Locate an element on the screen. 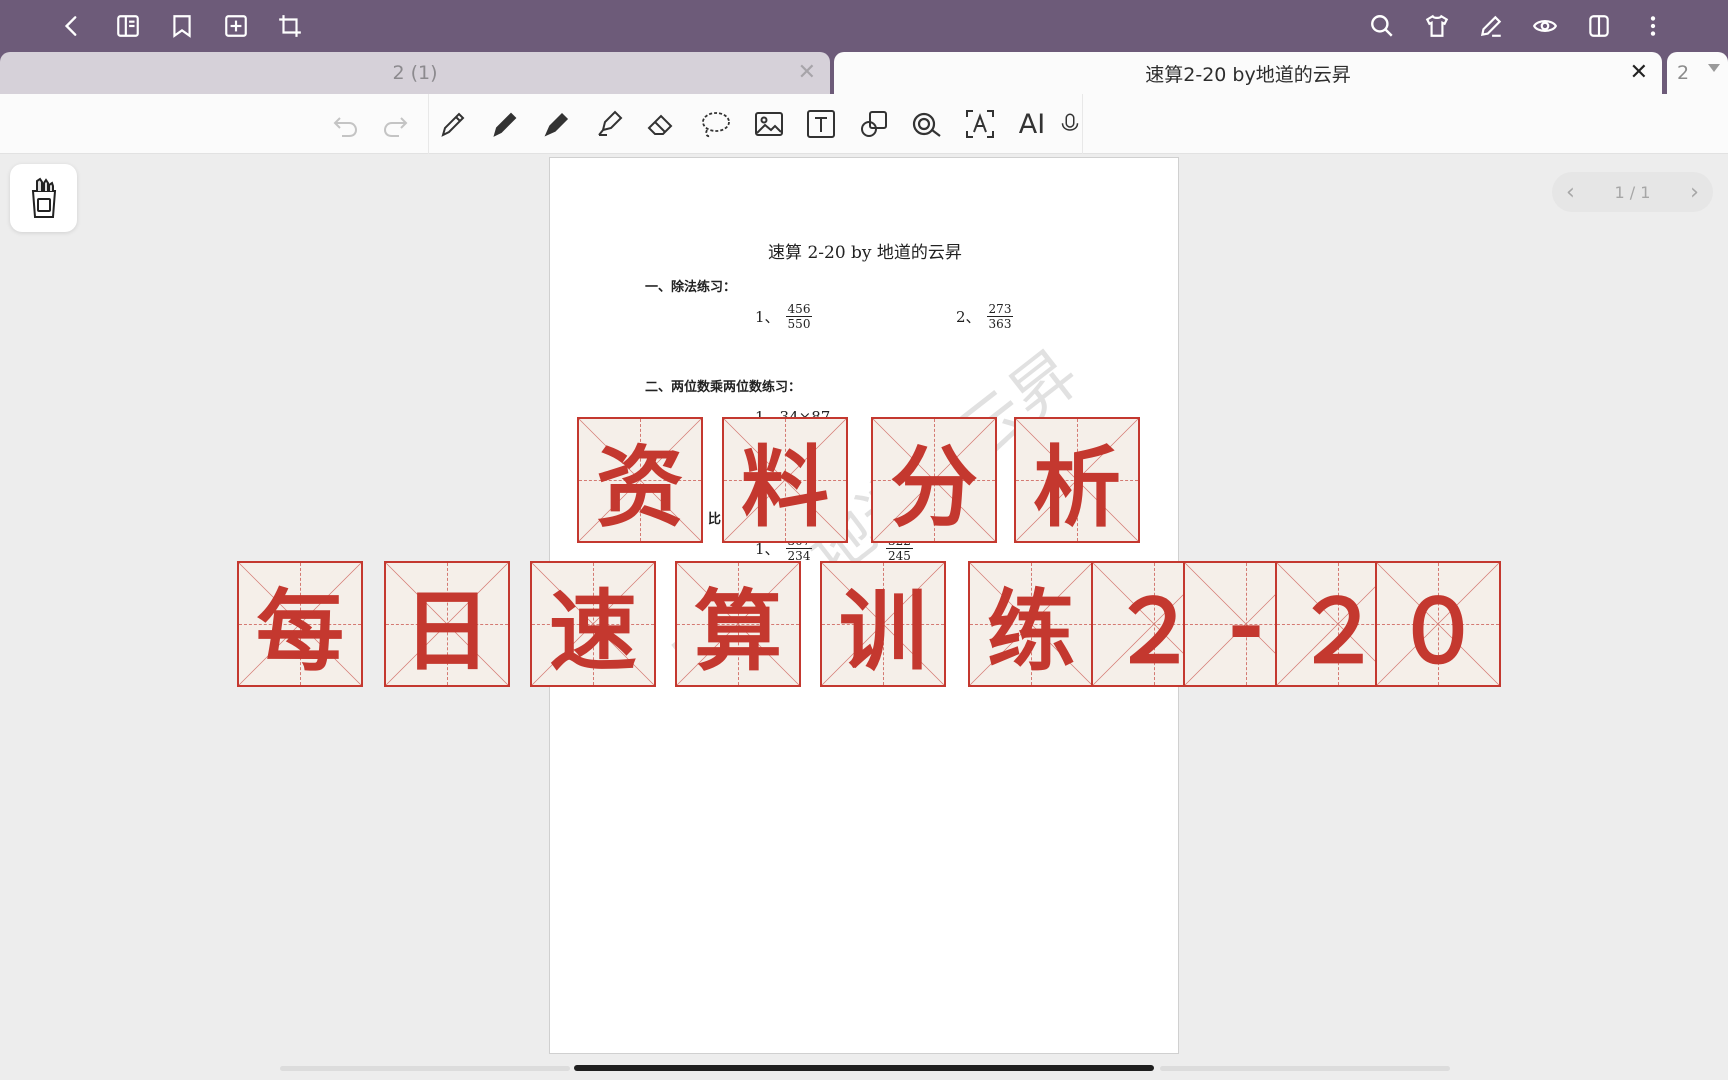 This screenshot has width=1728, height=1080. eraser-icon is located at coordinates (661, 124).